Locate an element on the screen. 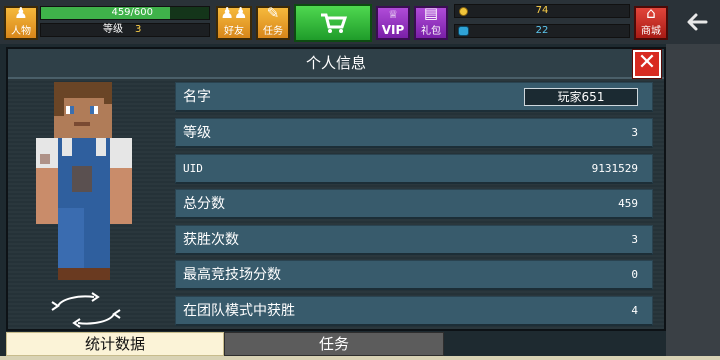 This screenshot has width=720, height=360. stat-label: 在团队模式中获胜 is located at coordinates (239, 311).